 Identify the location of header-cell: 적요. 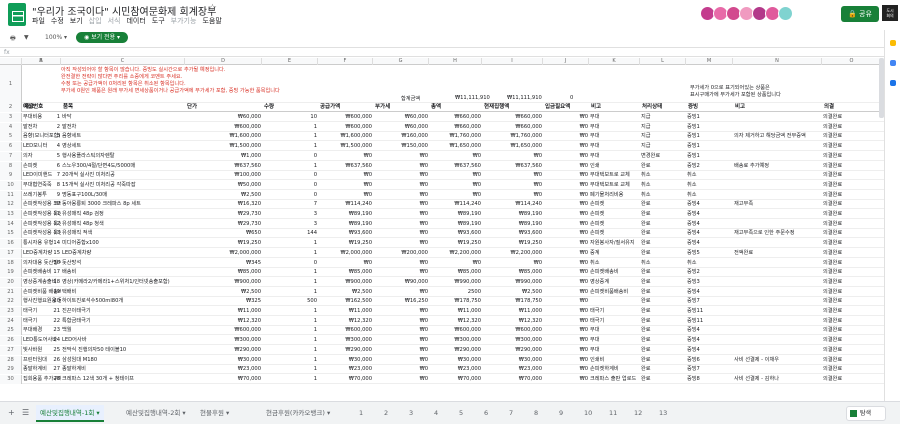
(29, 107).